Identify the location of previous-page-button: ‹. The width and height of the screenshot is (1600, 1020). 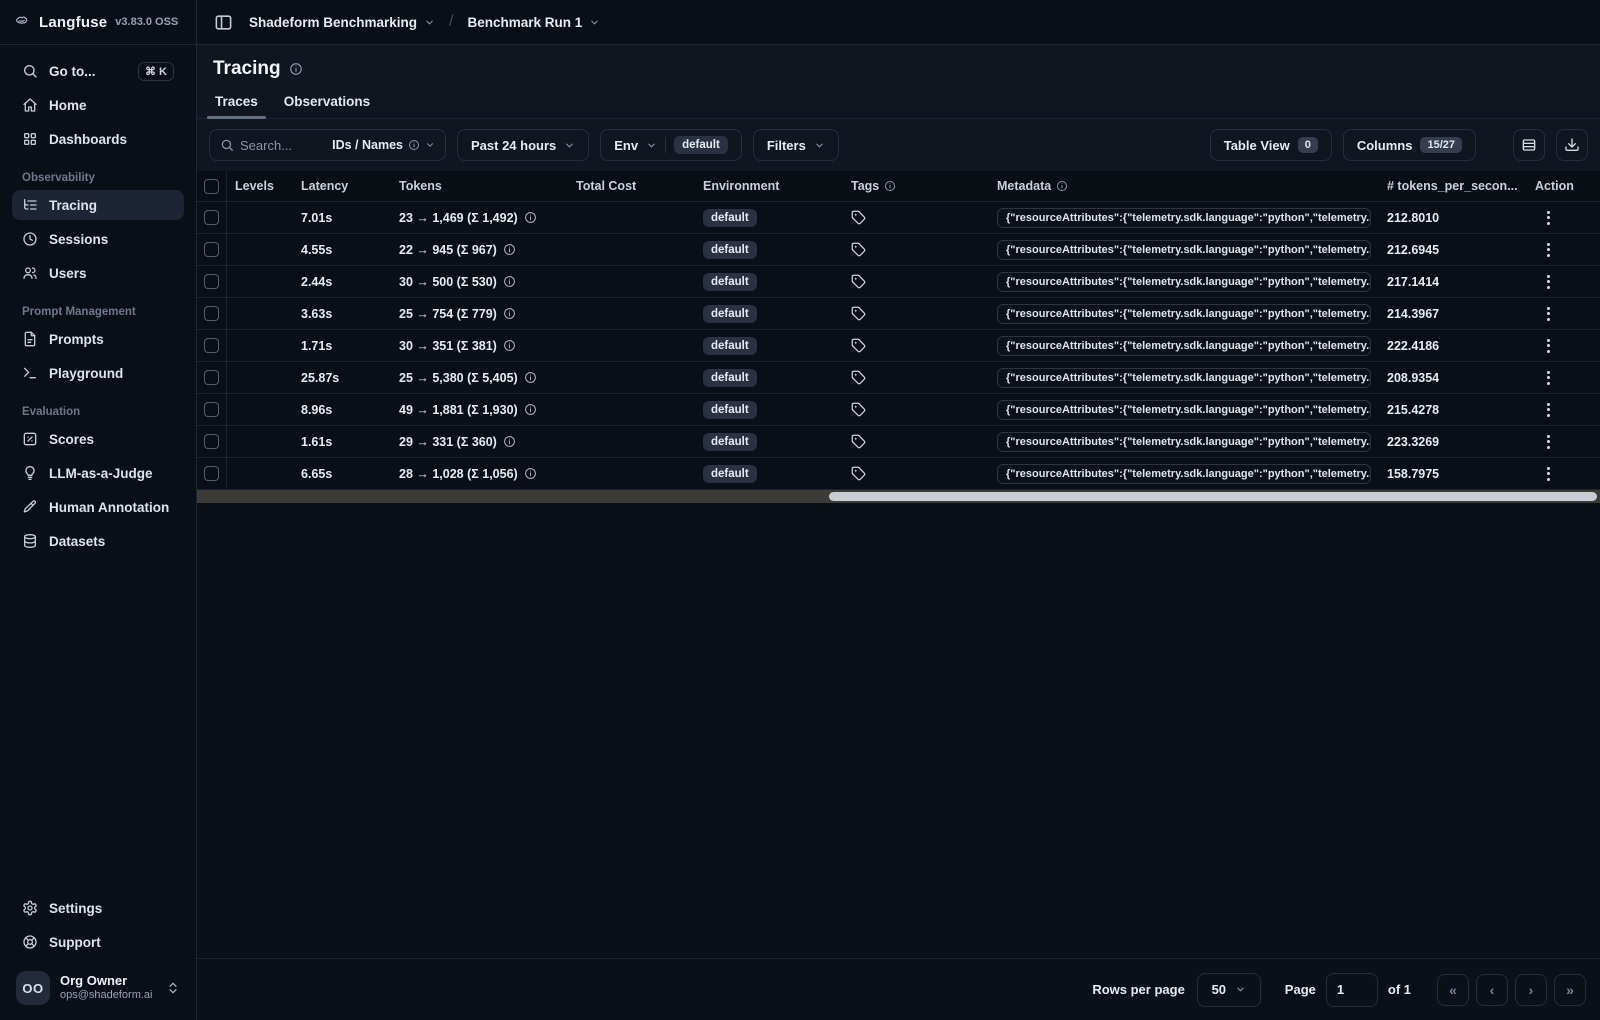
(1492, 989).